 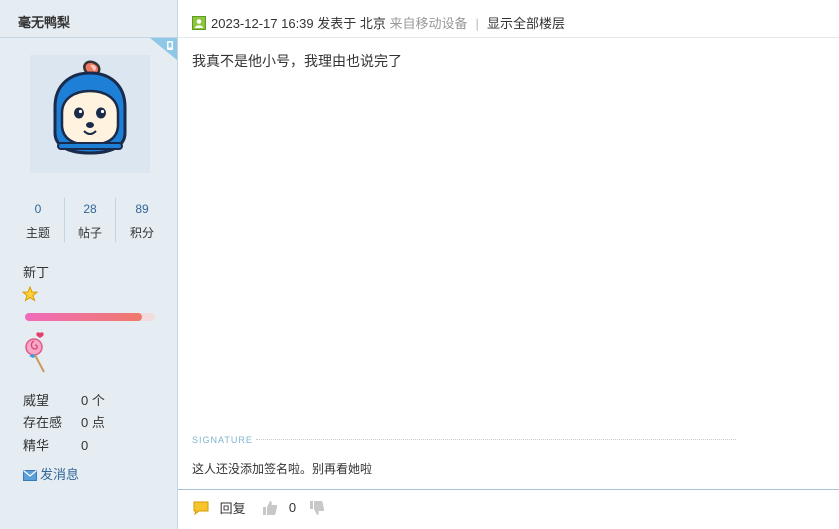 What do you see at coordinates (89, 233) in the screenshot?
I see `stat-label: 帖子` at bounding box center [89, 233].